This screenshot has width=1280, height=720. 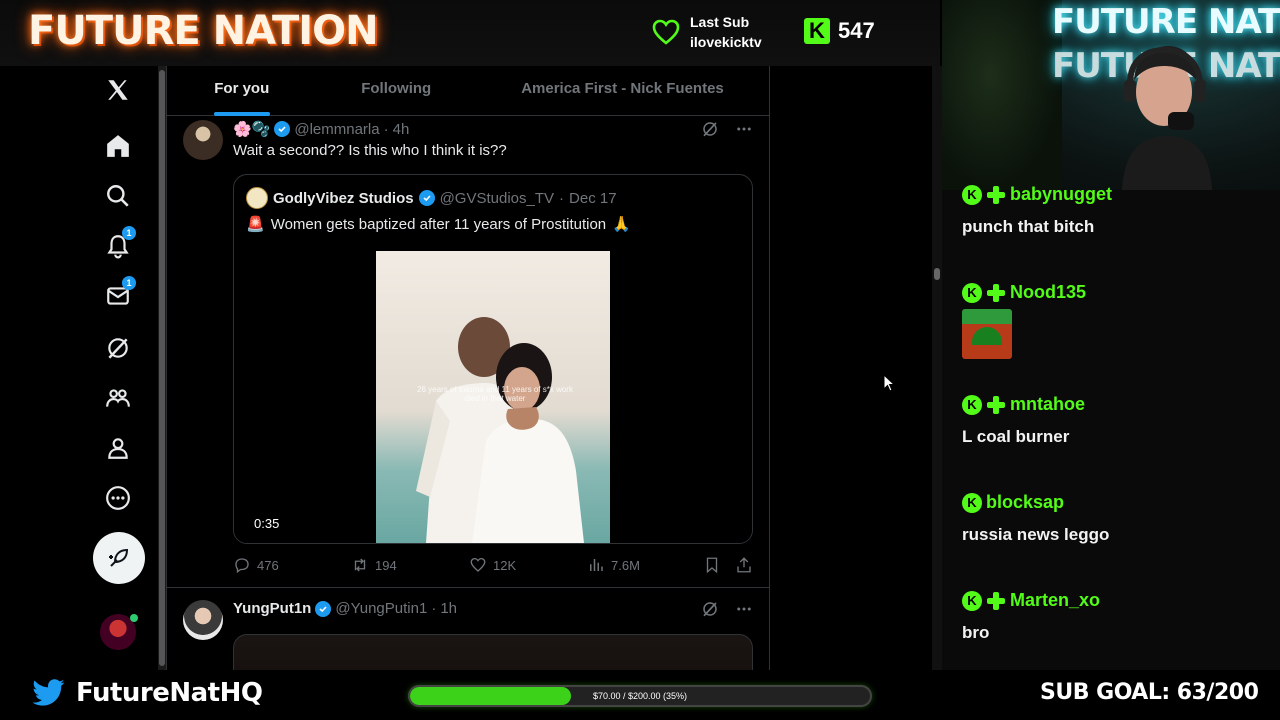 I want to click on chat-emote, so click(x=987, y=334).